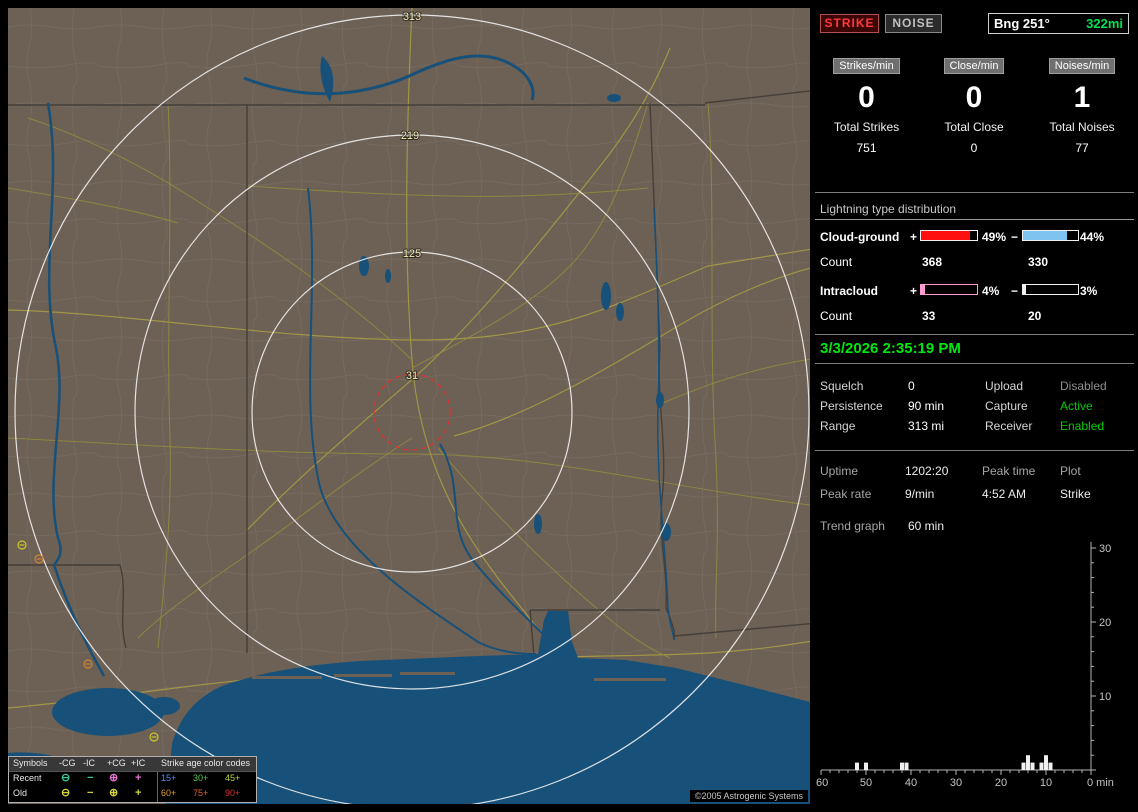 The height and width of the screenshot is (812, 1138). I want to click on intracloud-label: Intracloud, so click(849, 291).